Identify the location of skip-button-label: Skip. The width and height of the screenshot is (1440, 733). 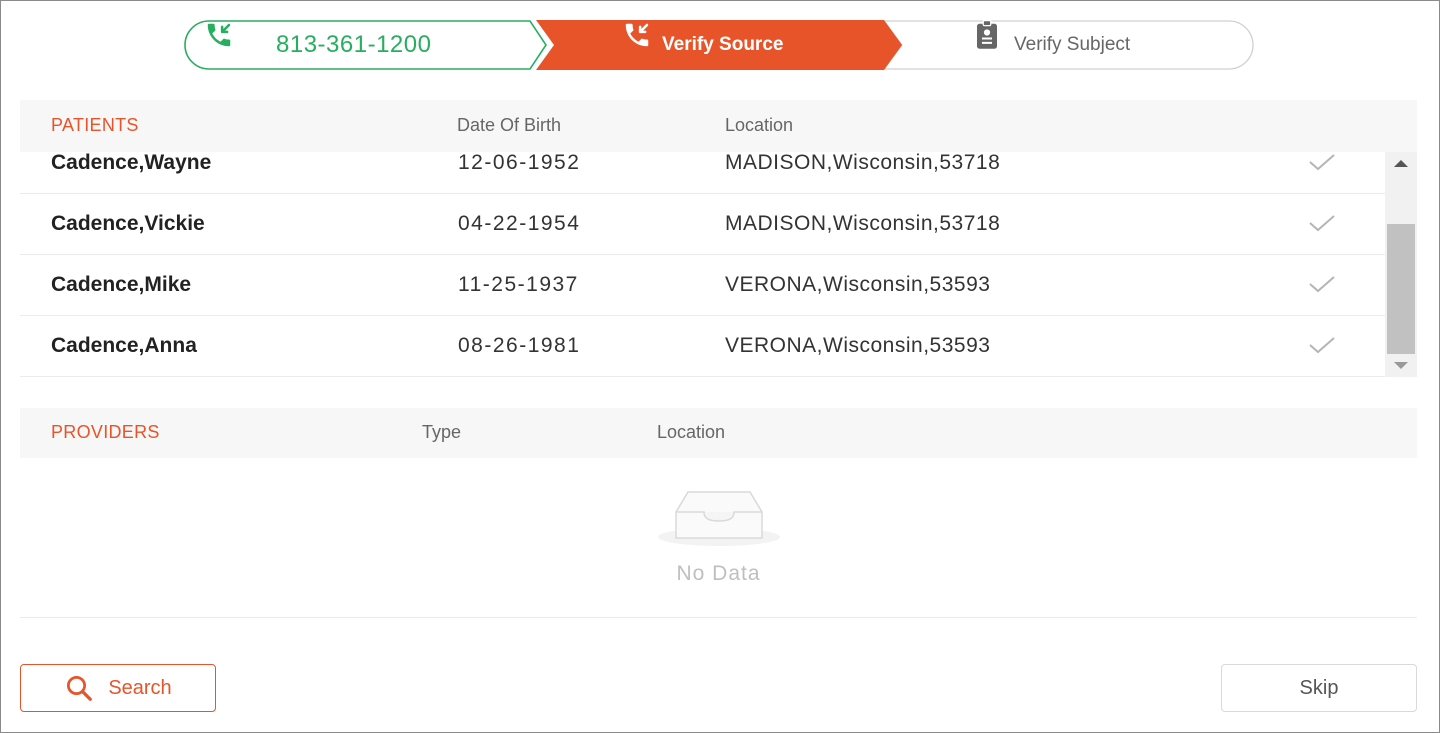
(1319, 687).